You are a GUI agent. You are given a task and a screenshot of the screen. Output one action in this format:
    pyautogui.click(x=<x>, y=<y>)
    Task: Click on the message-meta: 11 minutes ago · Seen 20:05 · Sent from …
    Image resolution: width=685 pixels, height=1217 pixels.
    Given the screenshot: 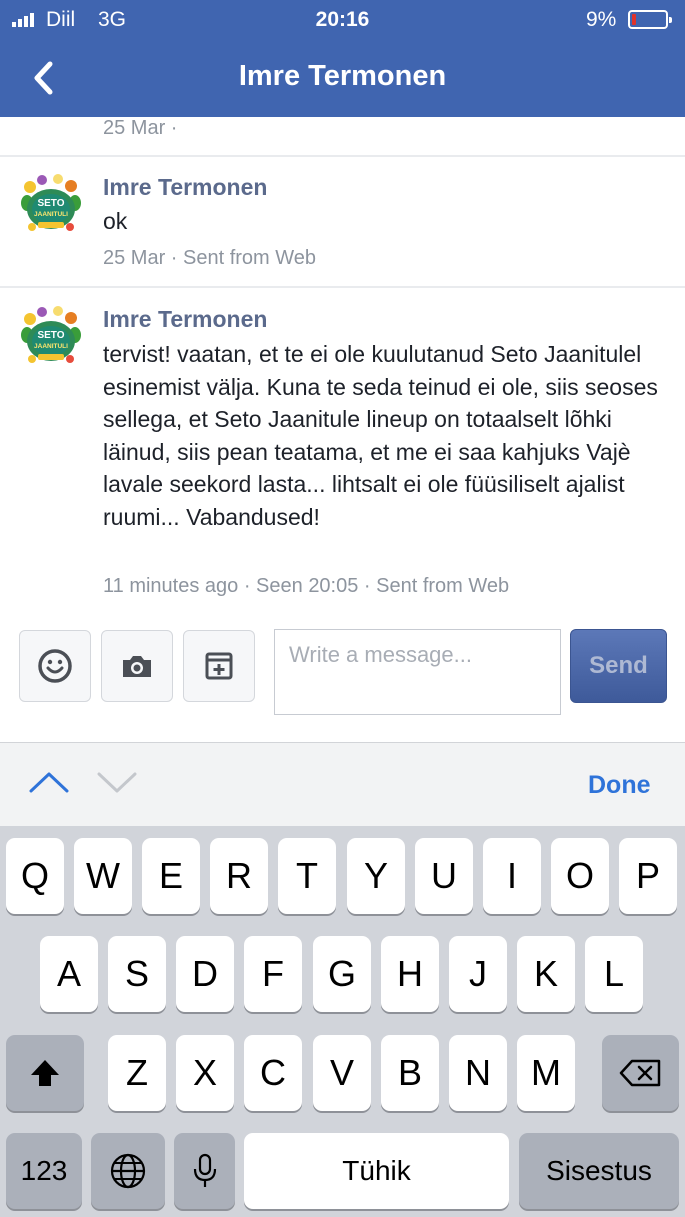 What is the action you would take?
    pyautogui.click(x=306, y=586)
    